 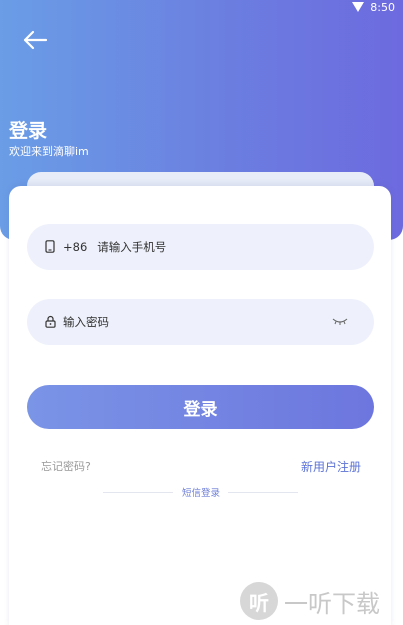 What do you see at coordinates (138, 492) in the screenshot?
I see `divider-left` at bounding box center [138, 492].